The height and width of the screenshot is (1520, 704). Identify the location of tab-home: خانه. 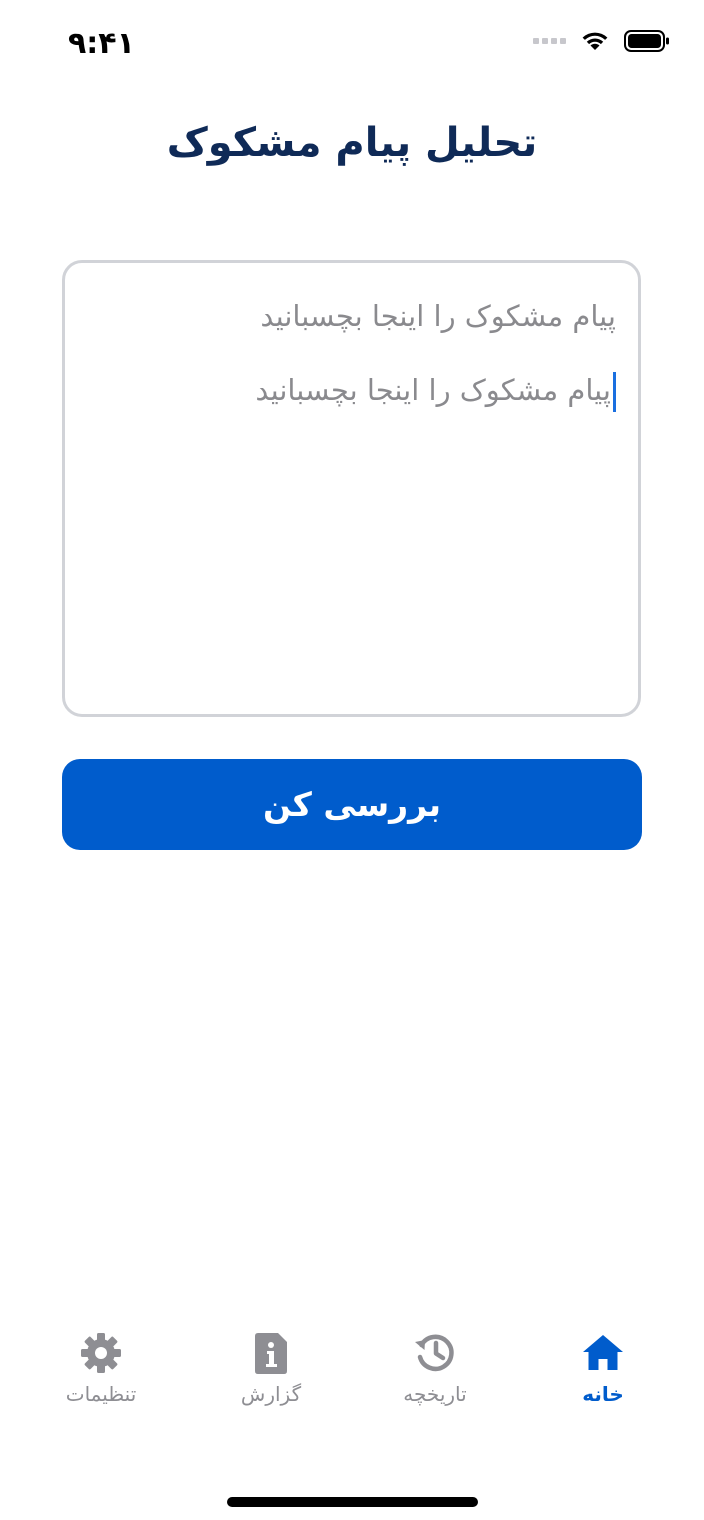
(603, 1368).